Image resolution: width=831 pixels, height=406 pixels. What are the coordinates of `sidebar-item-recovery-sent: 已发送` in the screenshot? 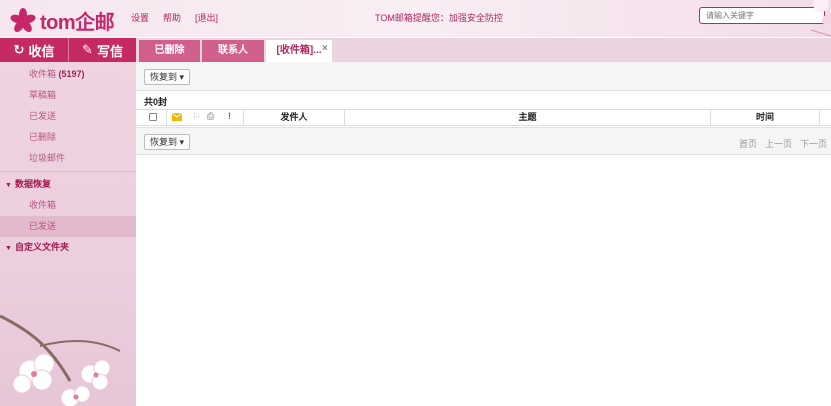 It's located at (68, 226).